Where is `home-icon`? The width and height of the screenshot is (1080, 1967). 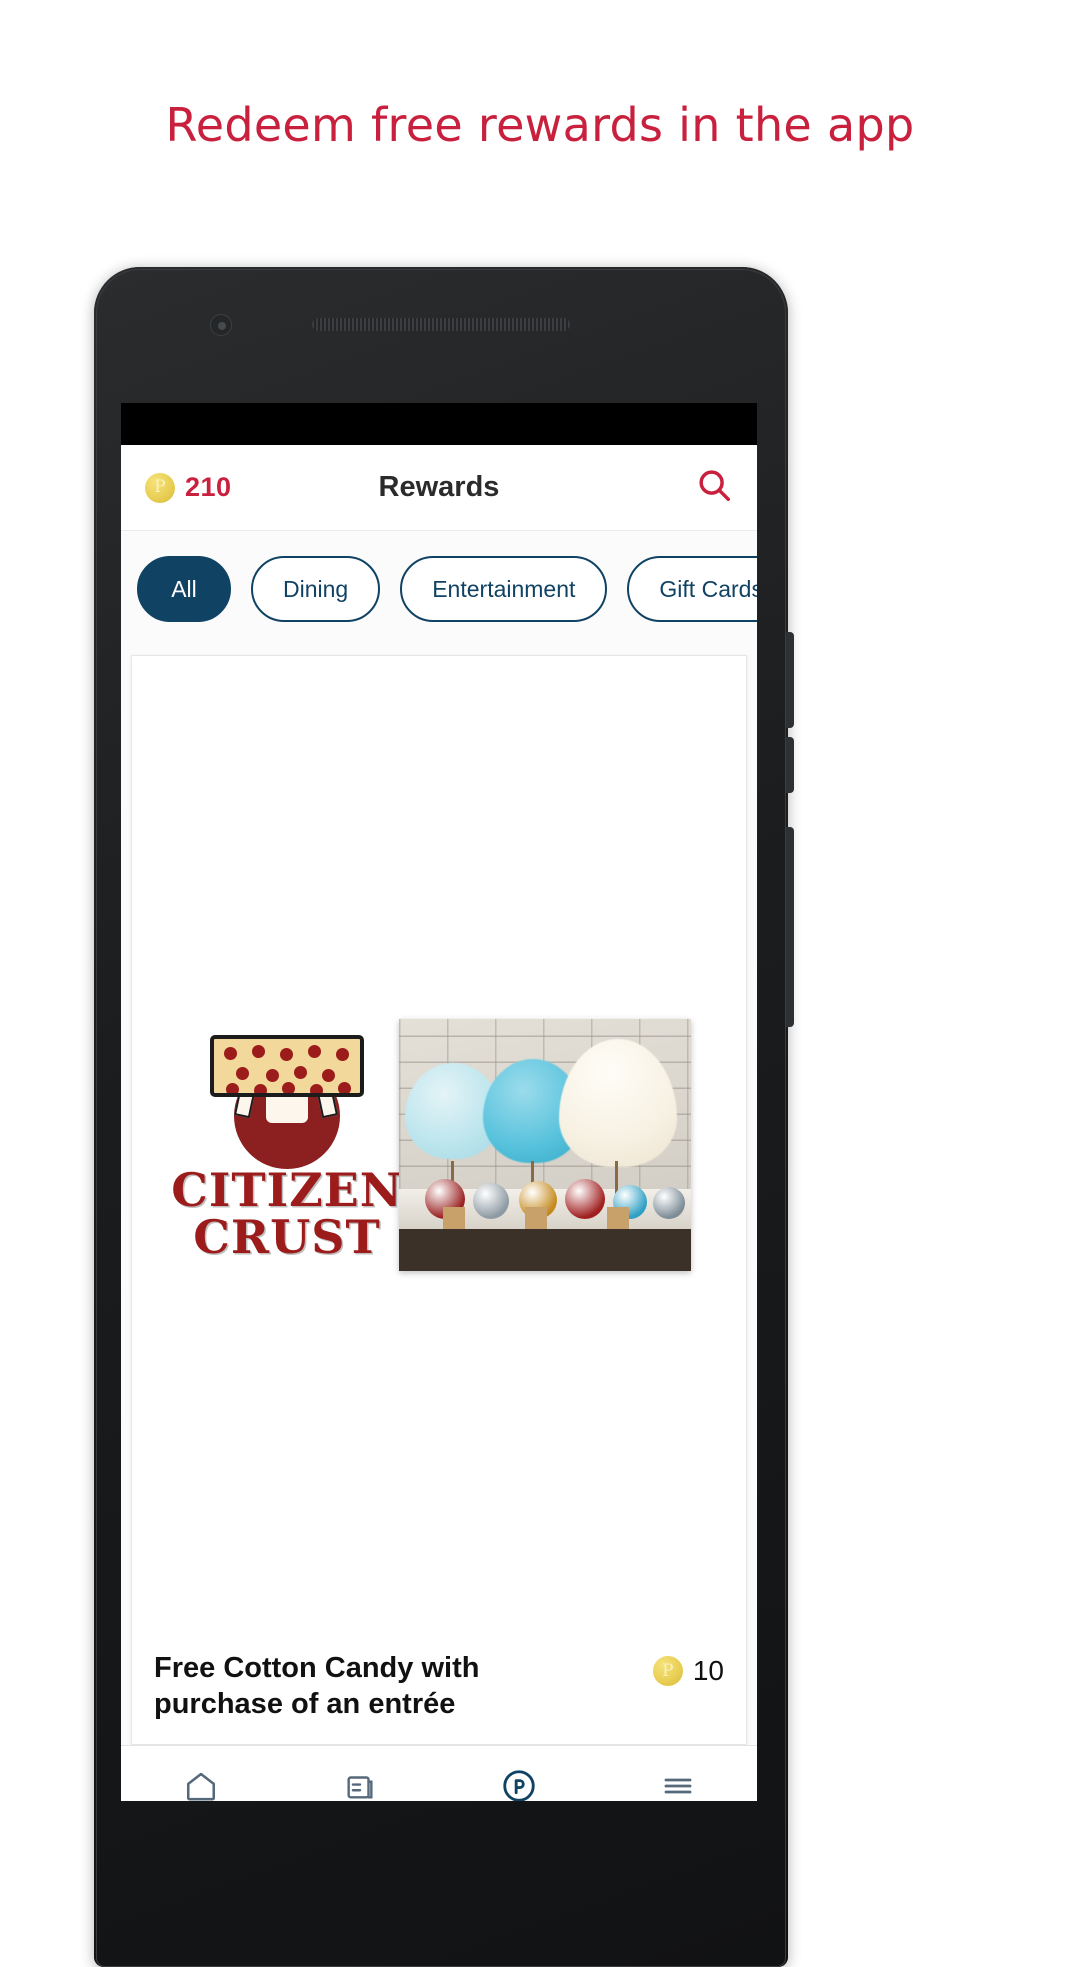
home-icon is located at coordinates (201, 1785).